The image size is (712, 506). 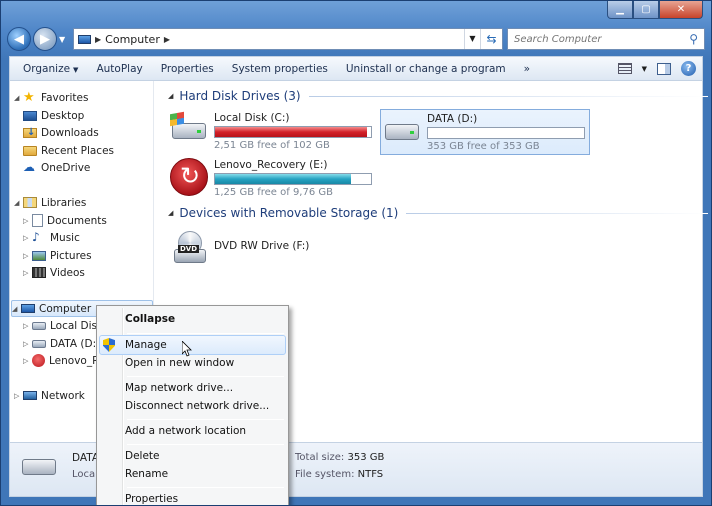 What do you see at coordinates (664, 68) in the screenshot?
I see `preview-pane-icon` at bounding box center [664, 68].